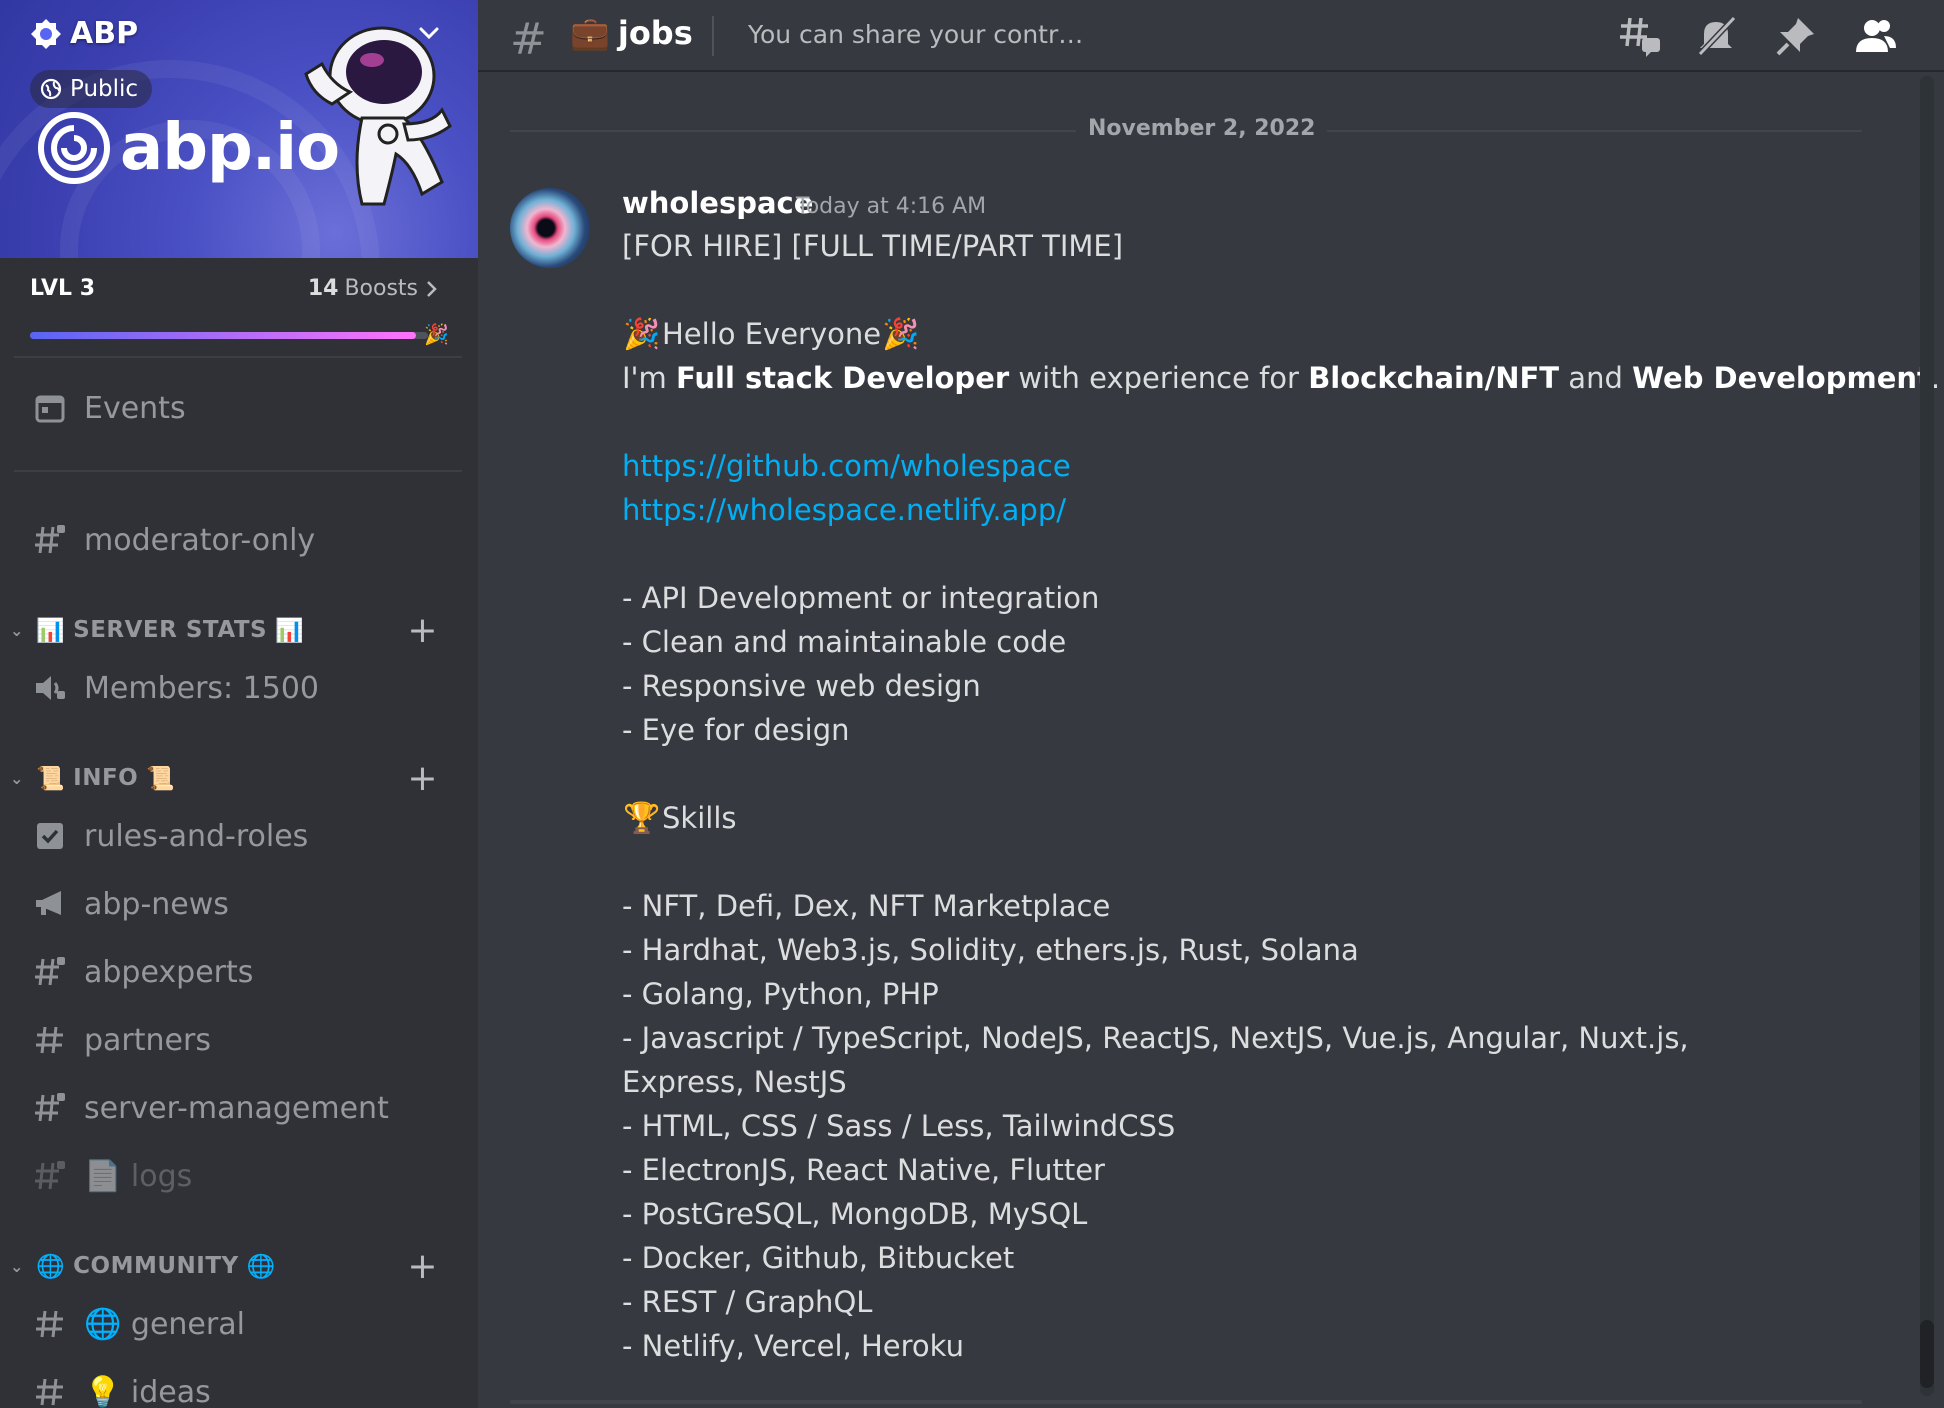  Describe the element at coordinates (238, 408) in the screenshot. I see `events-item: Events` at that location.